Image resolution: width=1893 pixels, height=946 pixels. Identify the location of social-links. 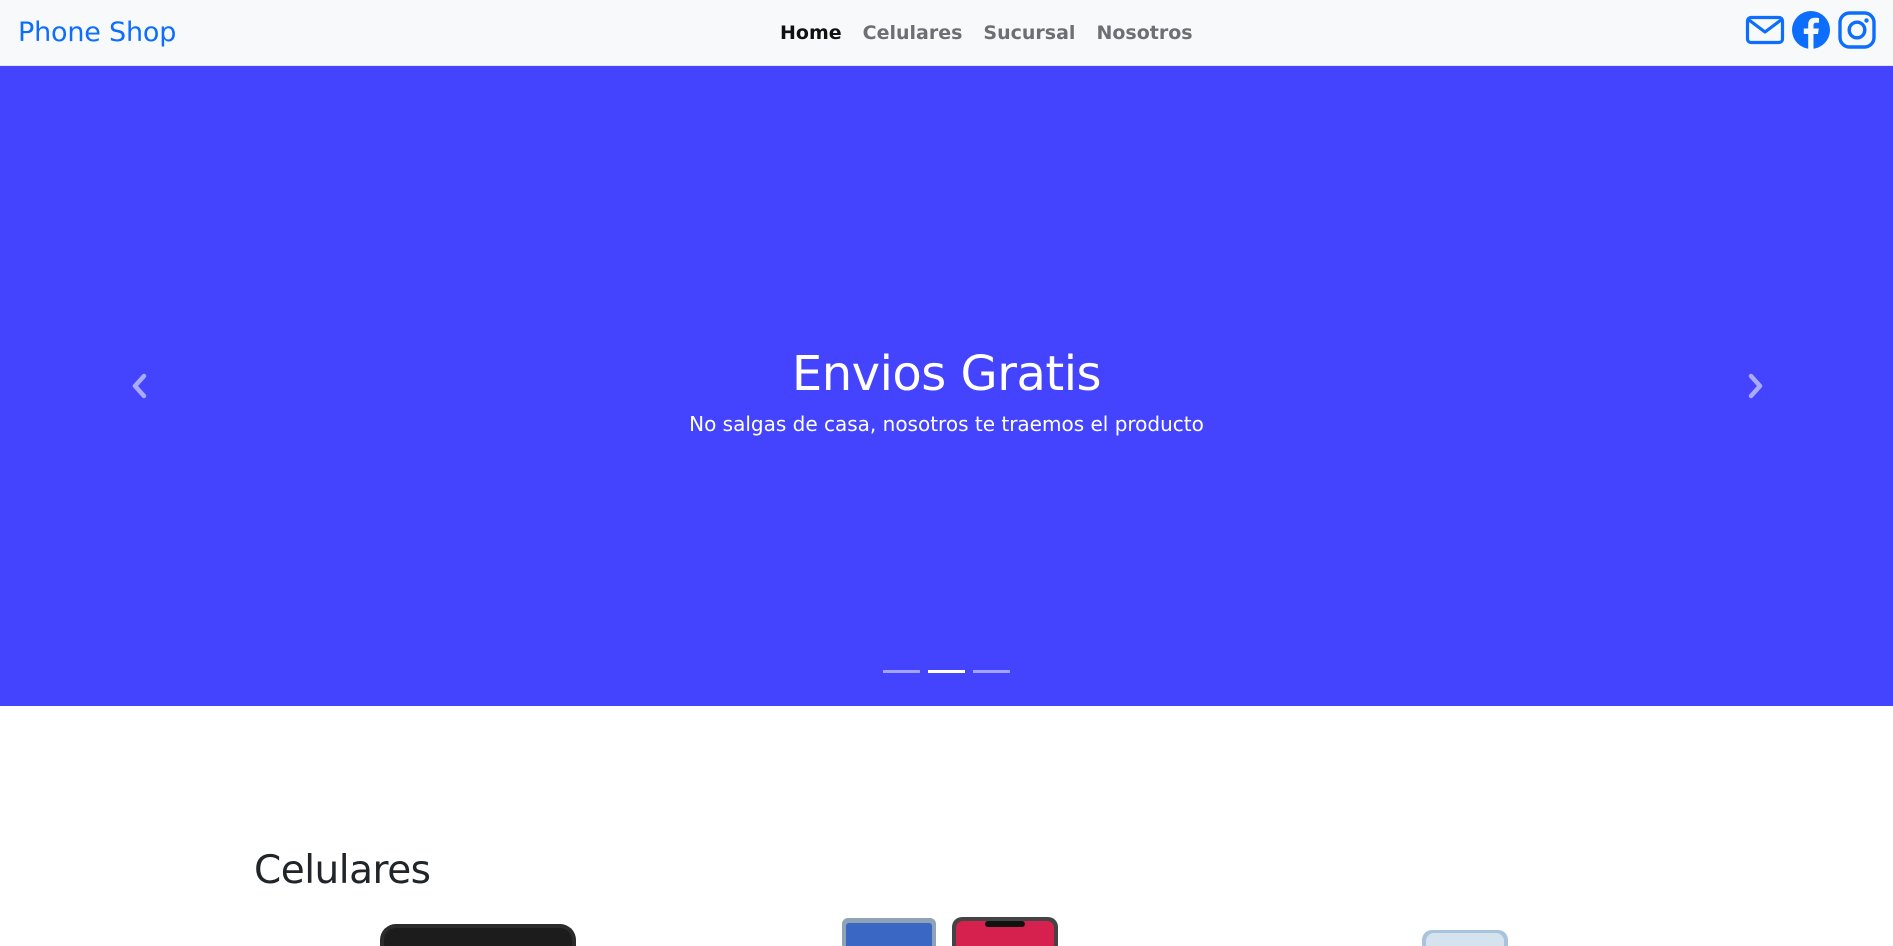
(1811, 30).